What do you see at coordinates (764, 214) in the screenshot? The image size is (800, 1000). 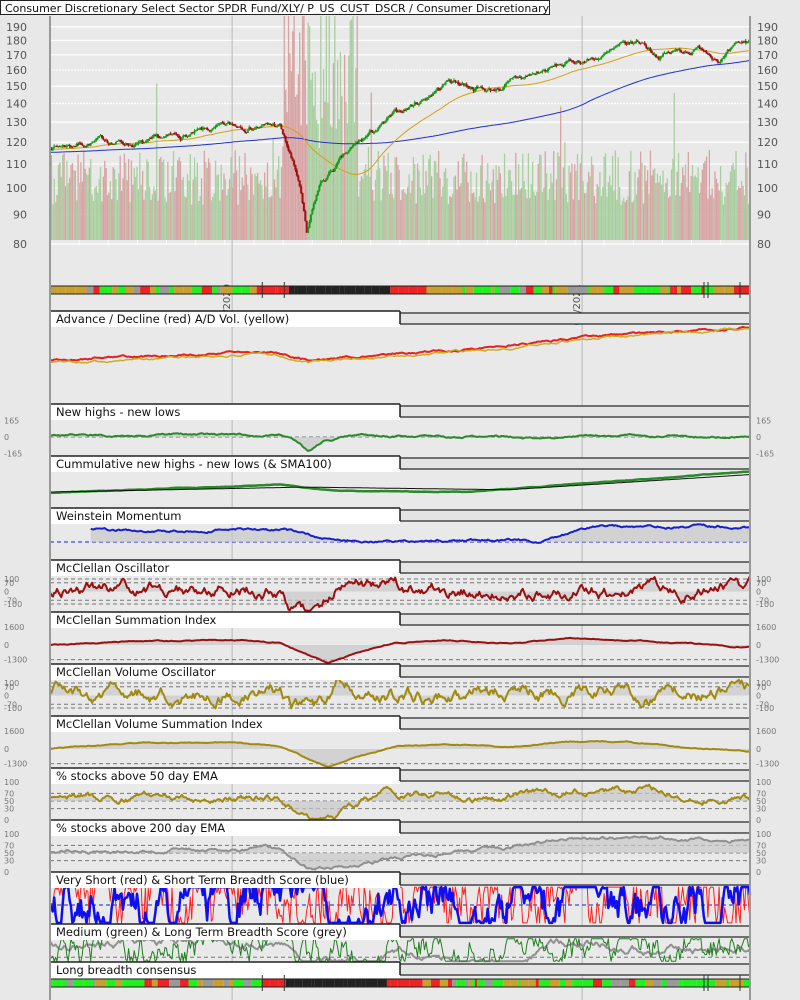 I see `price-axis-label-right: 90` at bounding box center [764, 214].